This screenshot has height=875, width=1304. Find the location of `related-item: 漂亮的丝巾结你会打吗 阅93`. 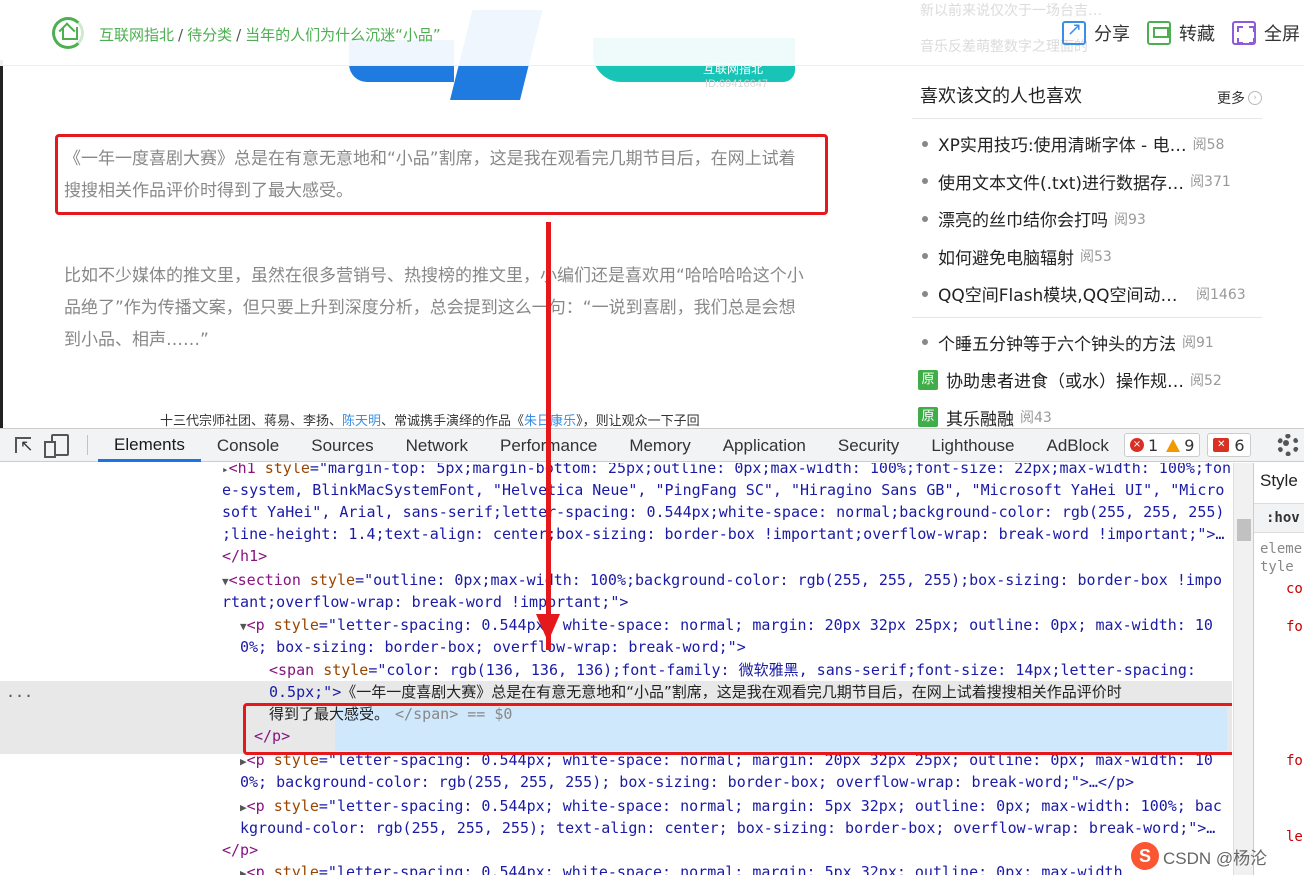

related-item: 漂亮的丝巾结你会打吗 阅93 is located at coordinates (1087, 219).